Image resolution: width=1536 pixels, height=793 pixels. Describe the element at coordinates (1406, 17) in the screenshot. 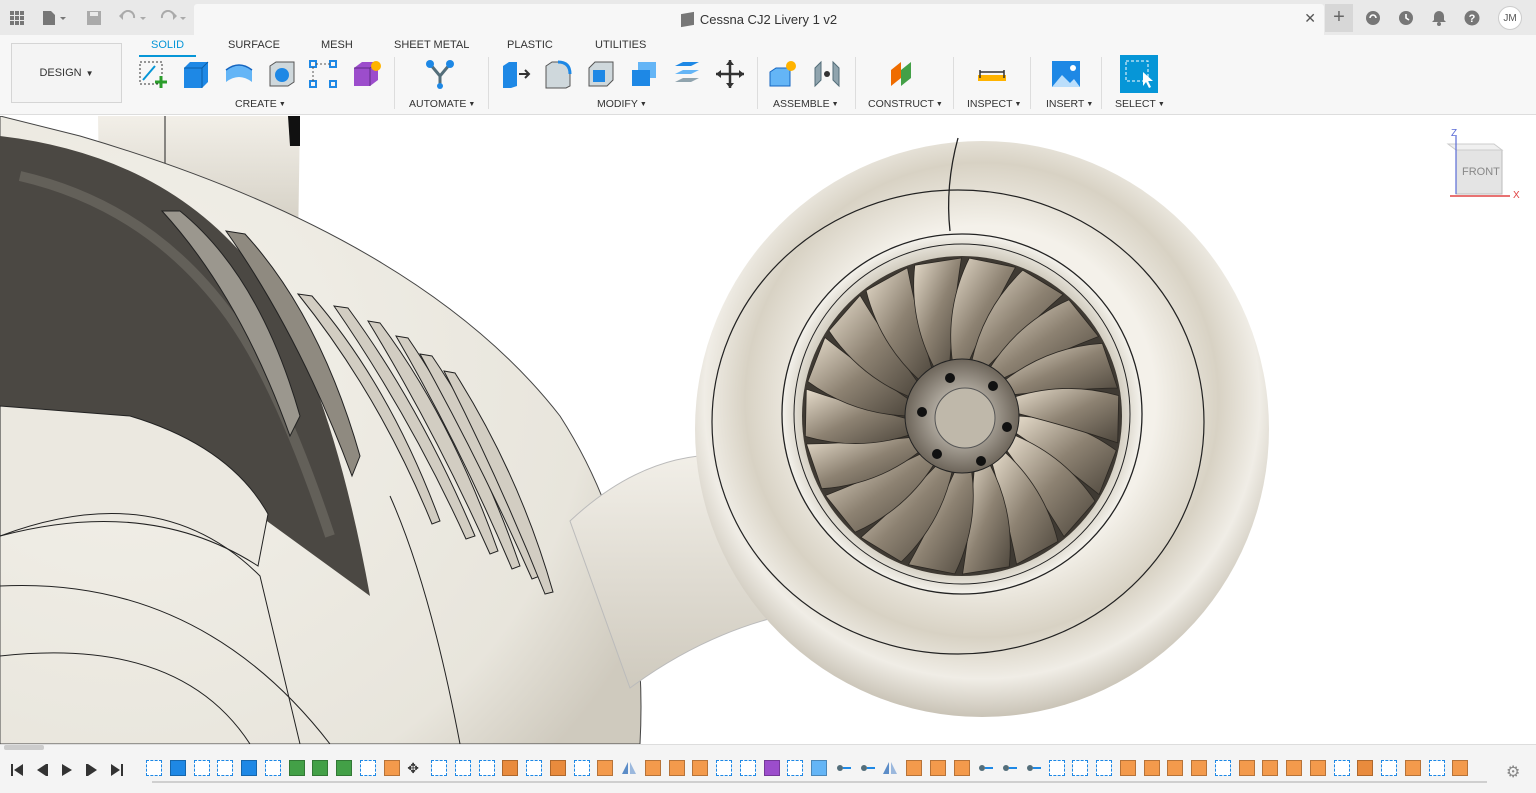

I see `job-status-icon` at that location.